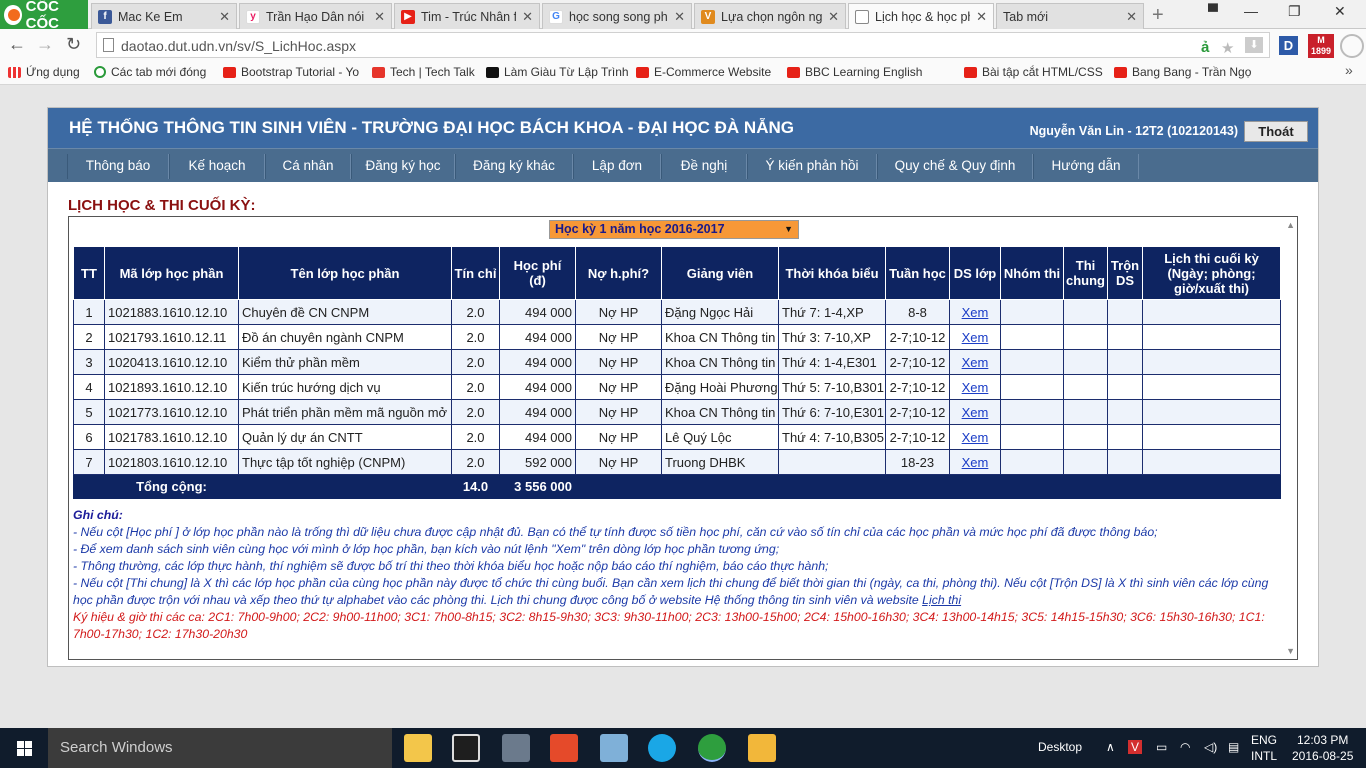 Image resolution: width=1366 pixels, height=768 pixels. I want to click on notification-icon: ▤, so click(1233, 747).